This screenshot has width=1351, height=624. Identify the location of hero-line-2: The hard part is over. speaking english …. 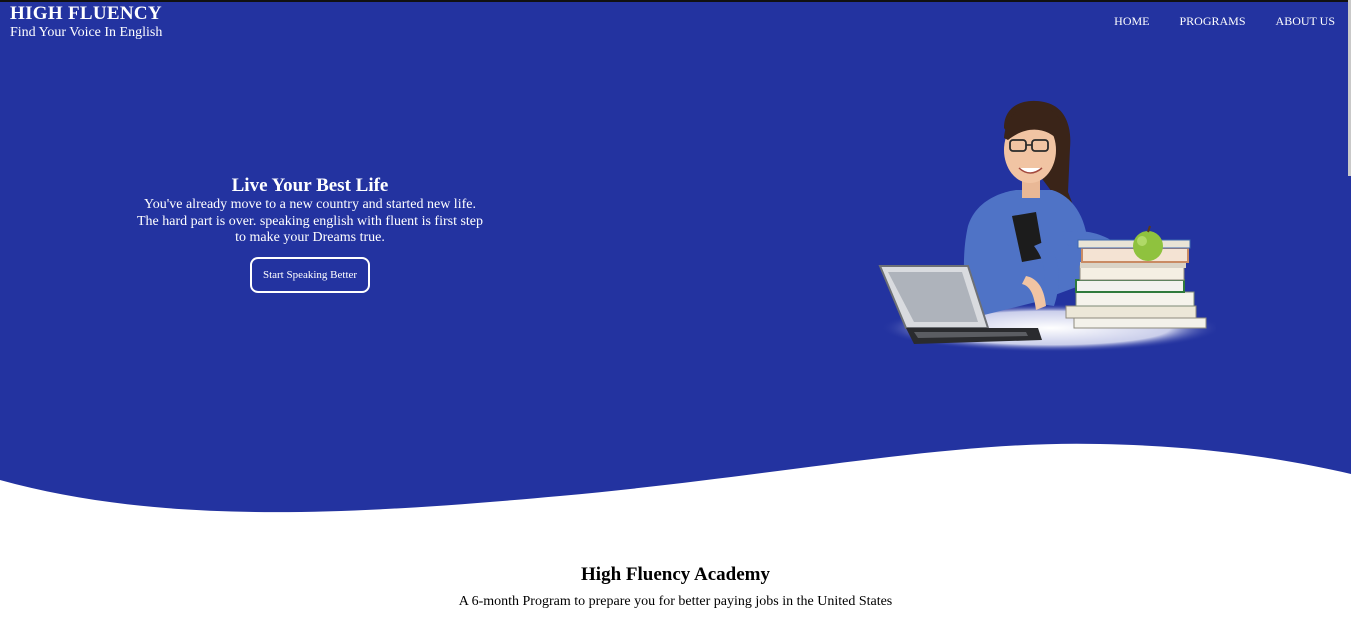
(310, 221).